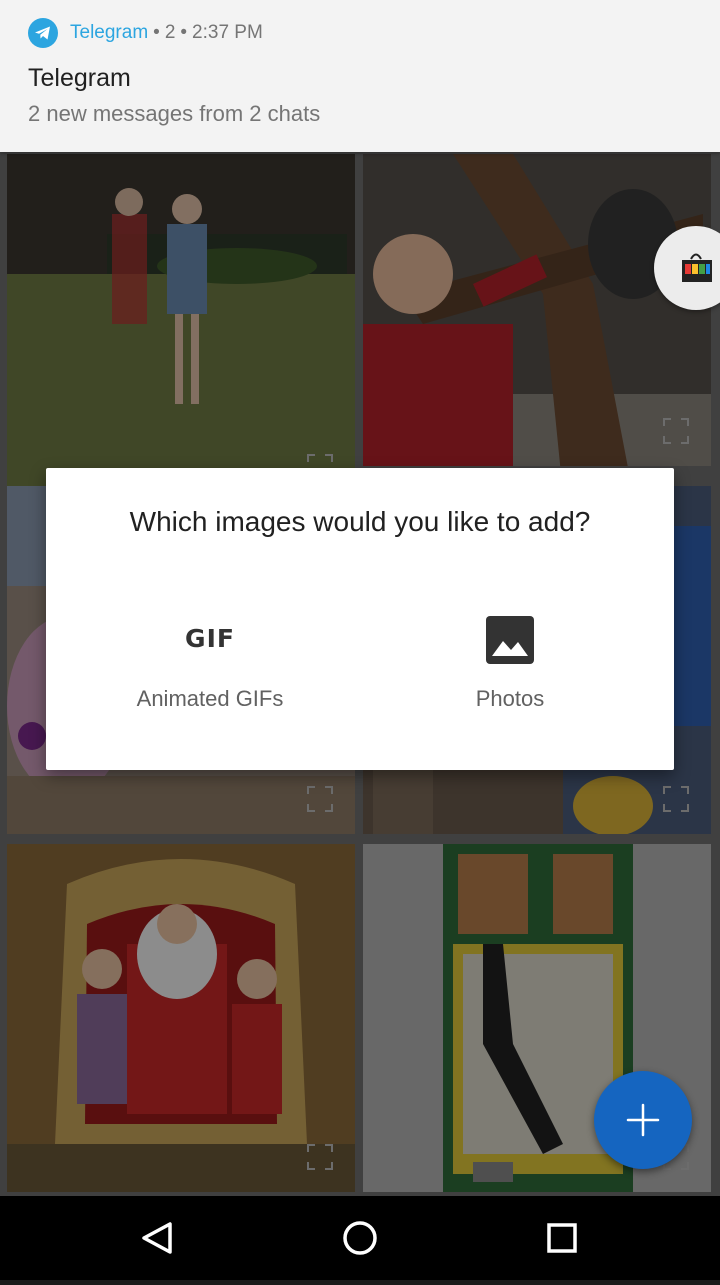 Image resolution: width=720 pixels, height=1285 pixels. What do you see at coordinates (510, 698) in the screenshot?
I see `photos-label: Photos` at bounding box center [510, 698].